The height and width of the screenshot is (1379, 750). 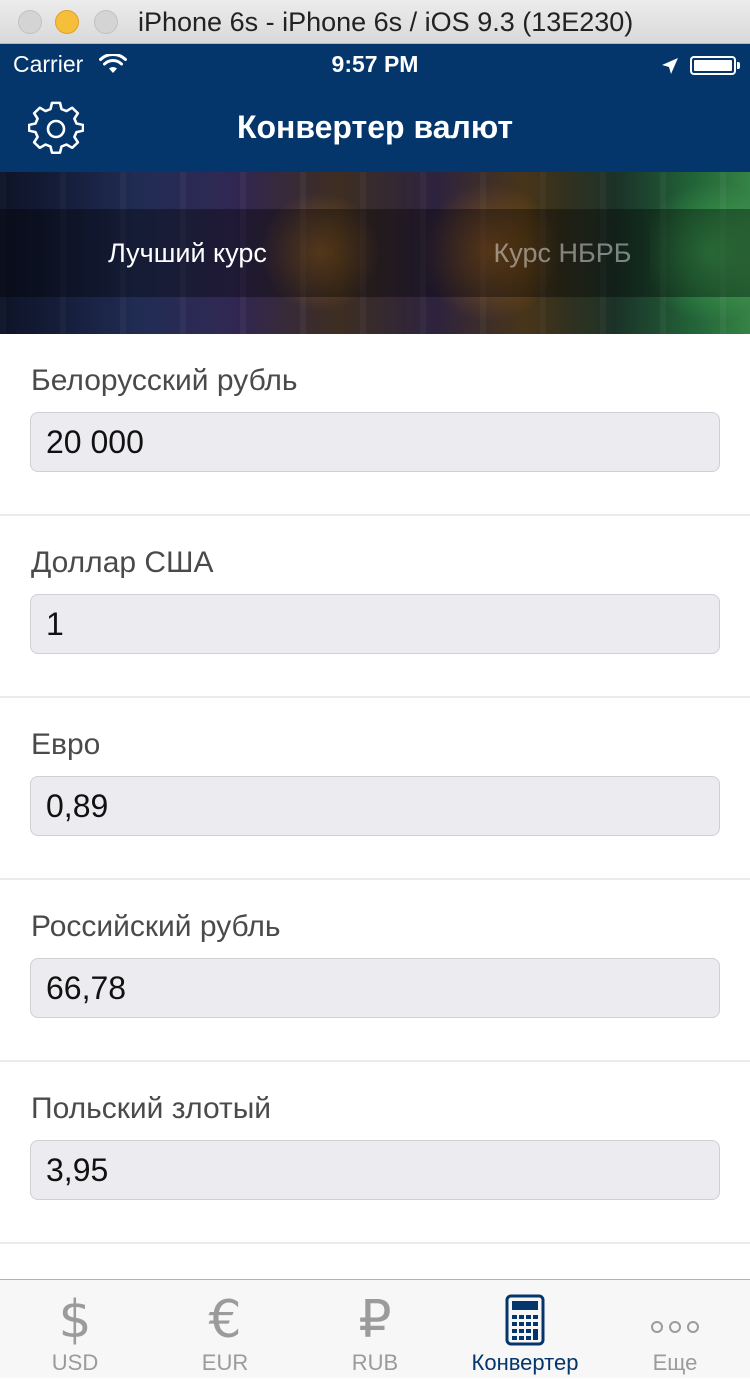 I want to click on calculator-icon, so click(x=525, y=1320).